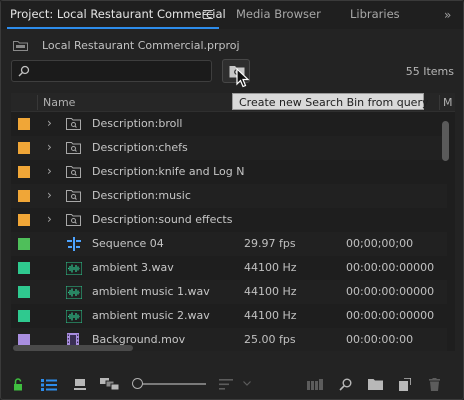  Describe the element at coordinates (73, 348) in the screenshot. I see `horizontal-scrollbar` at that location.